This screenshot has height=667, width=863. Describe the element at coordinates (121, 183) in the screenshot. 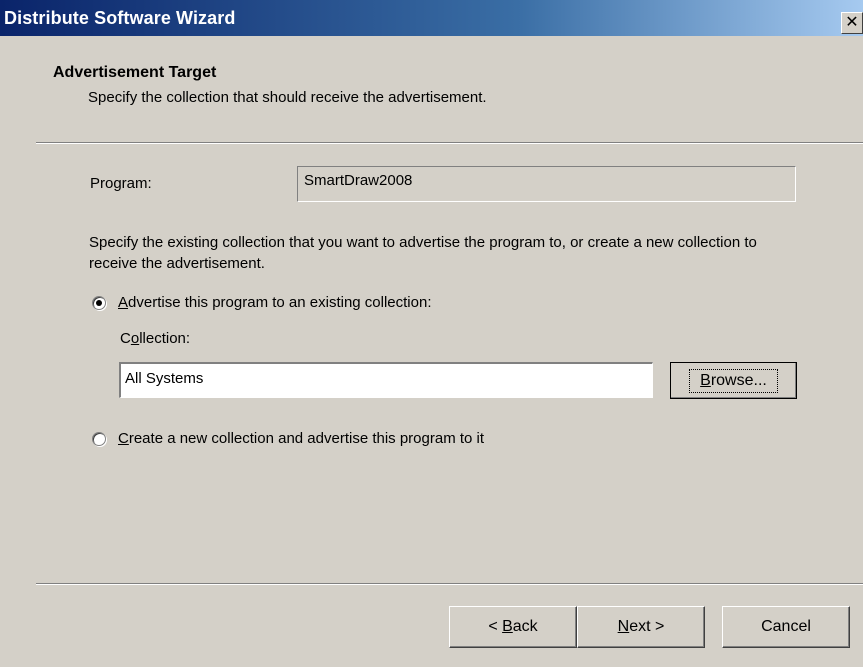

I see `program-label: Program:` at that location.